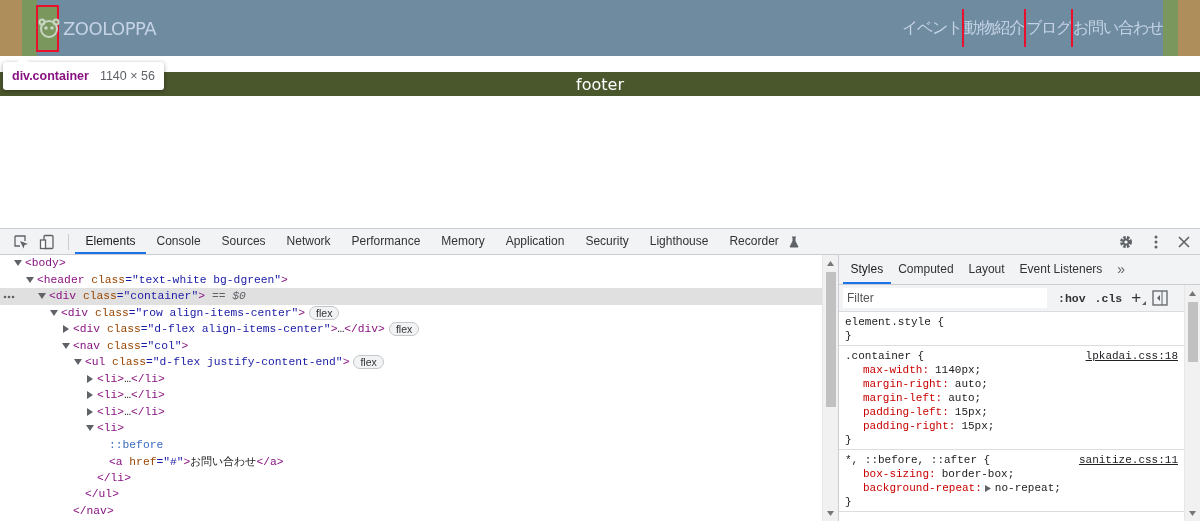 This screenshot has width=1200, height=521. Describe the element at coordinates (922, 488) in the screenshot. I see `property-name: background-repeat:` at that location.